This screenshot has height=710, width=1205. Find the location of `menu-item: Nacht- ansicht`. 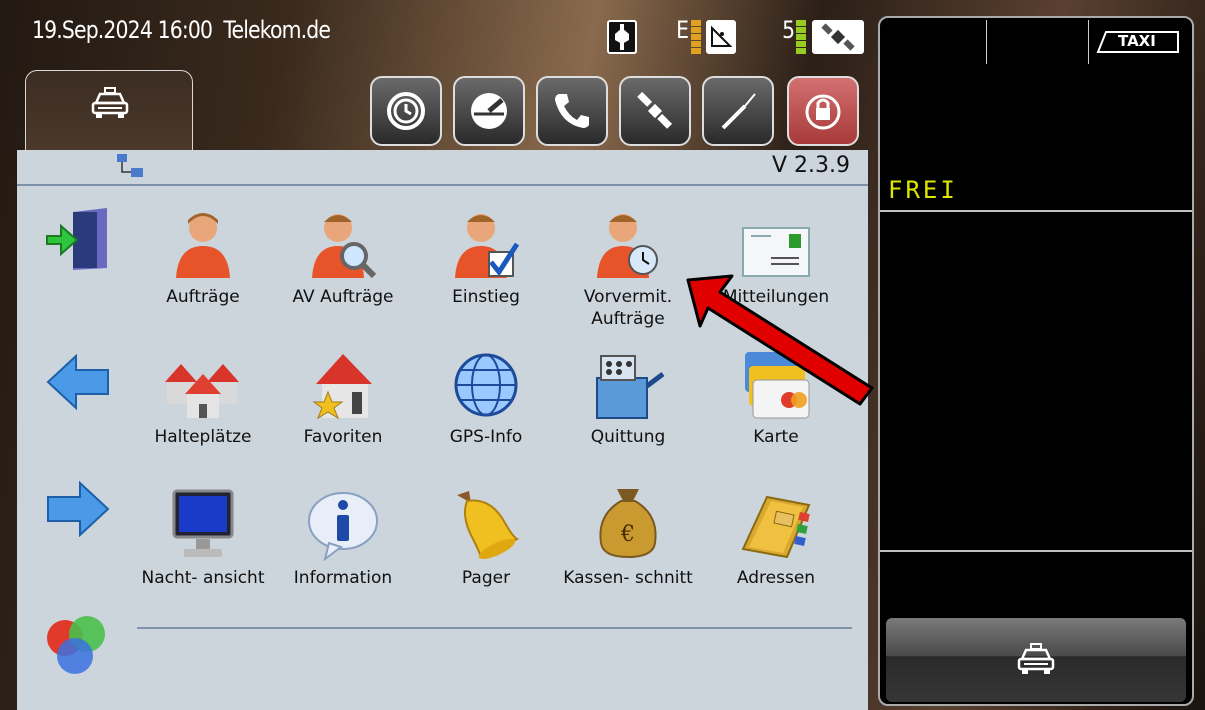

menu-item: Nacht- ansicht is located at coordinates (203, 535).